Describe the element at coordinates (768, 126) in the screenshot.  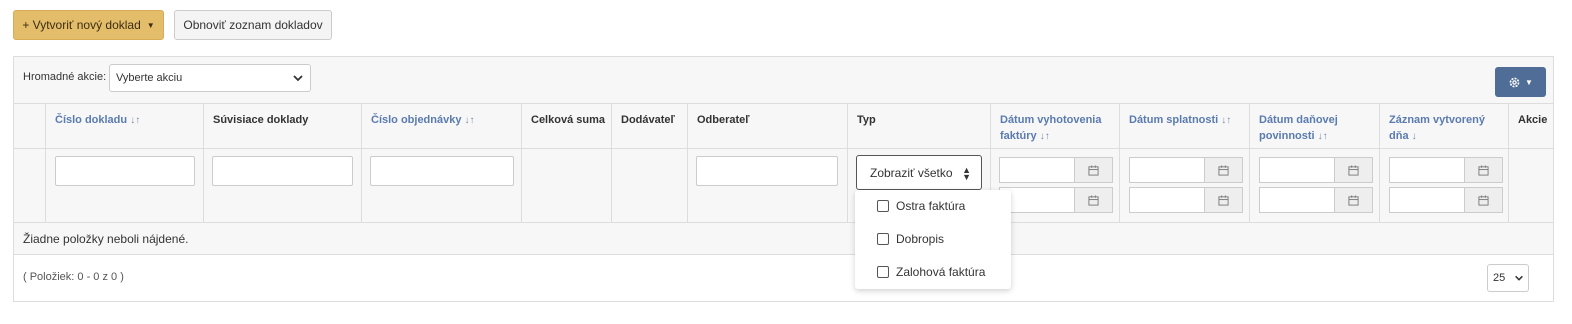
I see `column-header-customer: Odberateľ` at that location.